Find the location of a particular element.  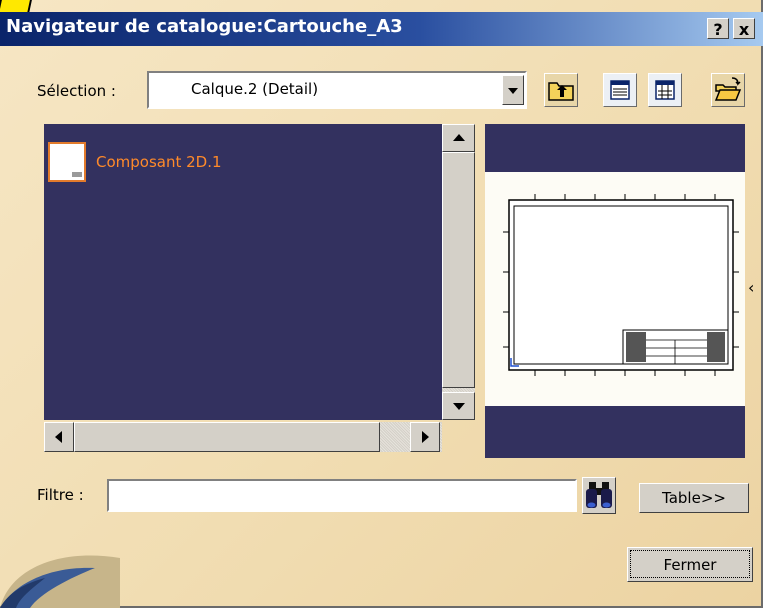

chevron-up-icon is located at coordinates (459, 137).